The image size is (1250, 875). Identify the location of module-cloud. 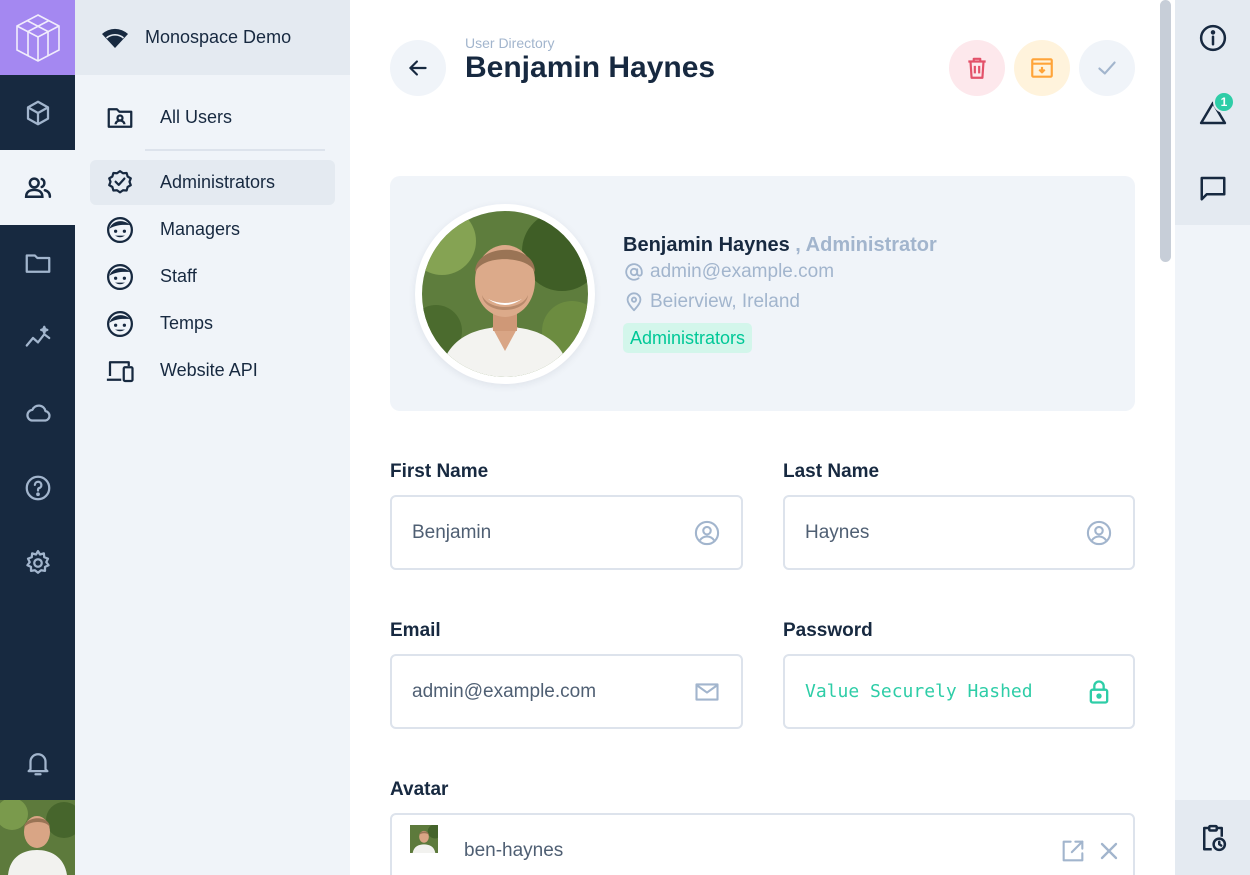
(37, 412).